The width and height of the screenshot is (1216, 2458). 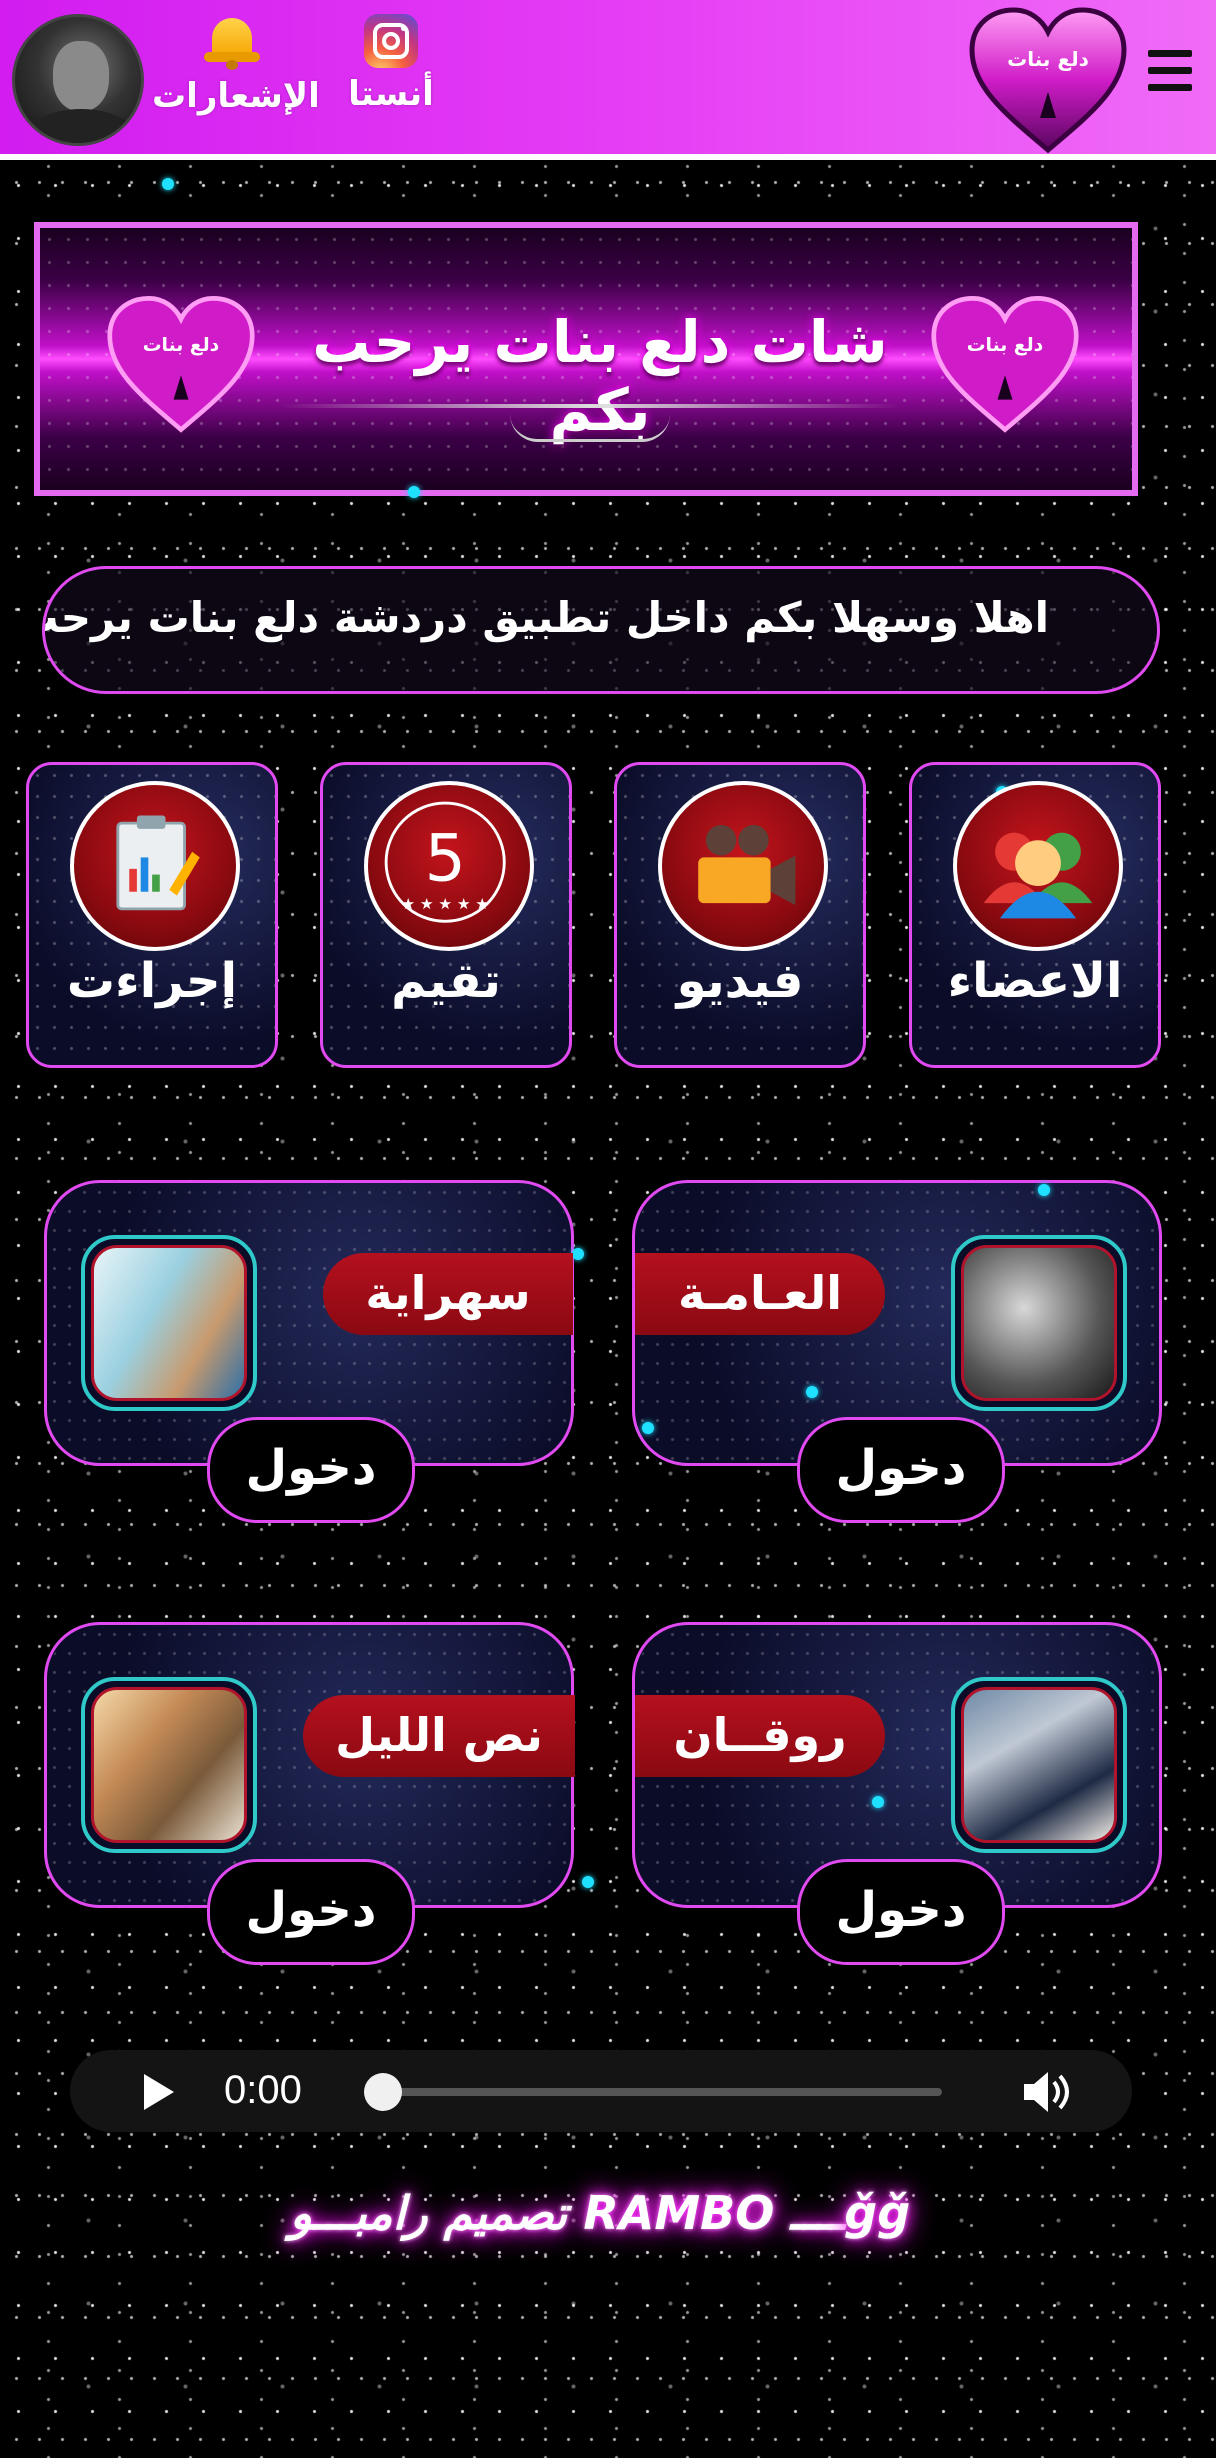 What do you see at coordinates (740, 981) in the screenshot?
I see `tile-label: فيديو` at bounding box center [740, 981].